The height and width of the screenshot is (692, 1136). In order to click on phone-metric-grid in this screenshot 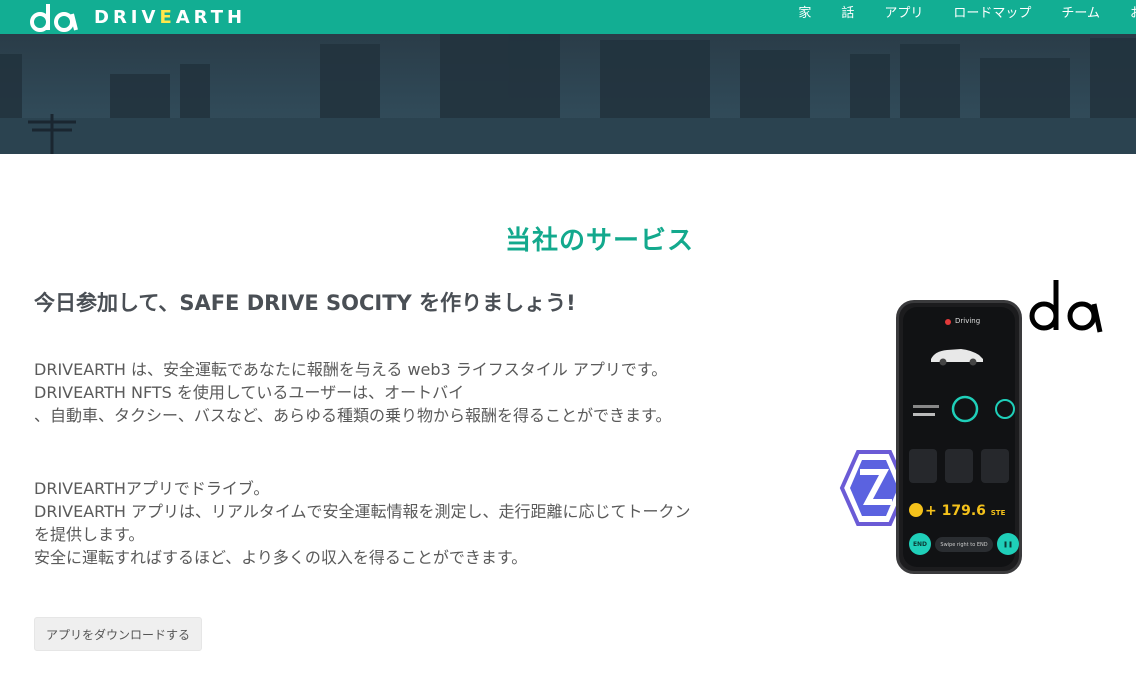, I will do `click(959, 467)`.